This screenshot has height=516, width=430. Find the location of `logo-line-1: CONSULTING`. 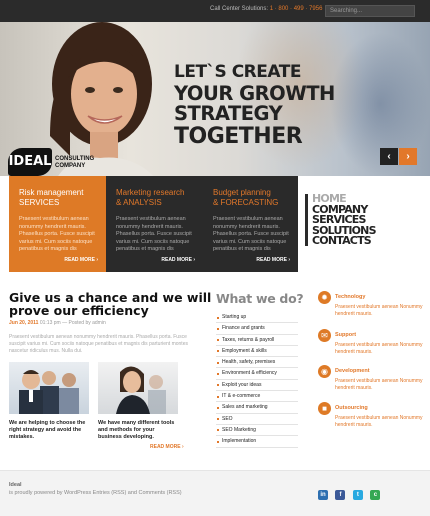

logo-line-1: CONSULTING is located at coordinates (75, 159).